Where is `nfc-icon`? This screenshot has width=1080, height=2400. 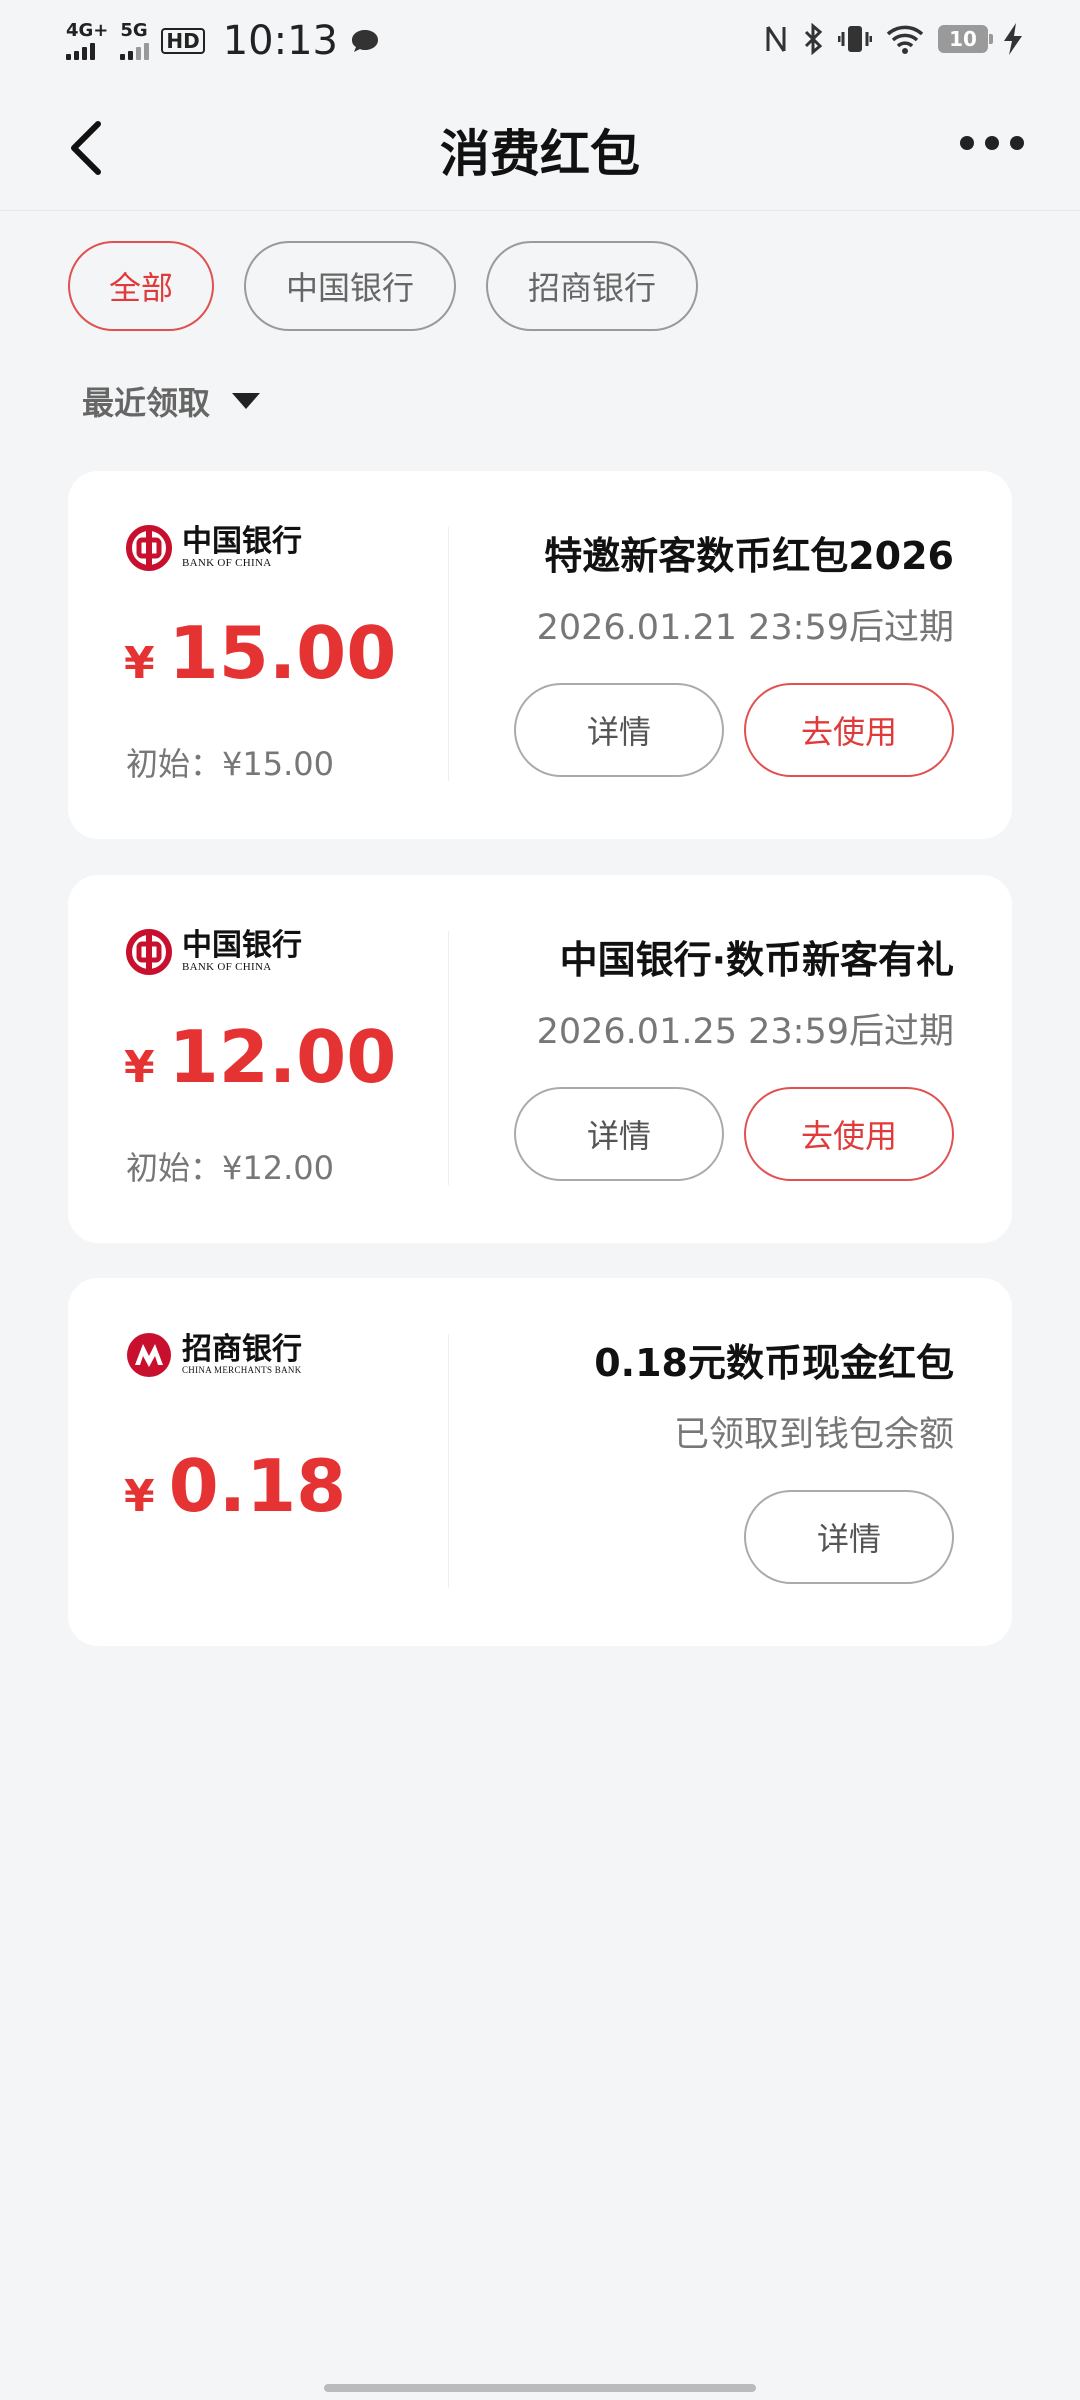 nfc-icon is located at coordinates (776, 39).